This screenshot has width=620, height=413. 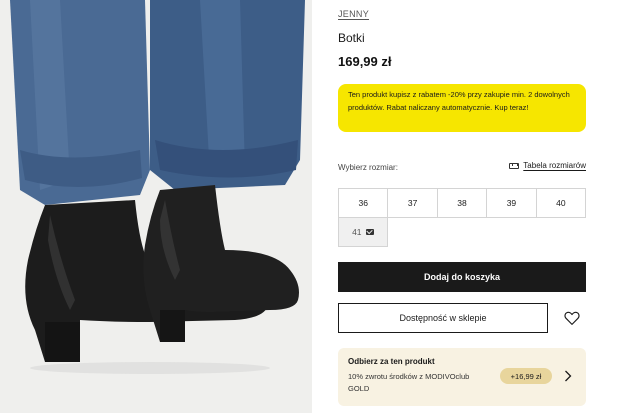 I want to click on size-row: 36 37 38 39 40, so click(x=462, y=203).